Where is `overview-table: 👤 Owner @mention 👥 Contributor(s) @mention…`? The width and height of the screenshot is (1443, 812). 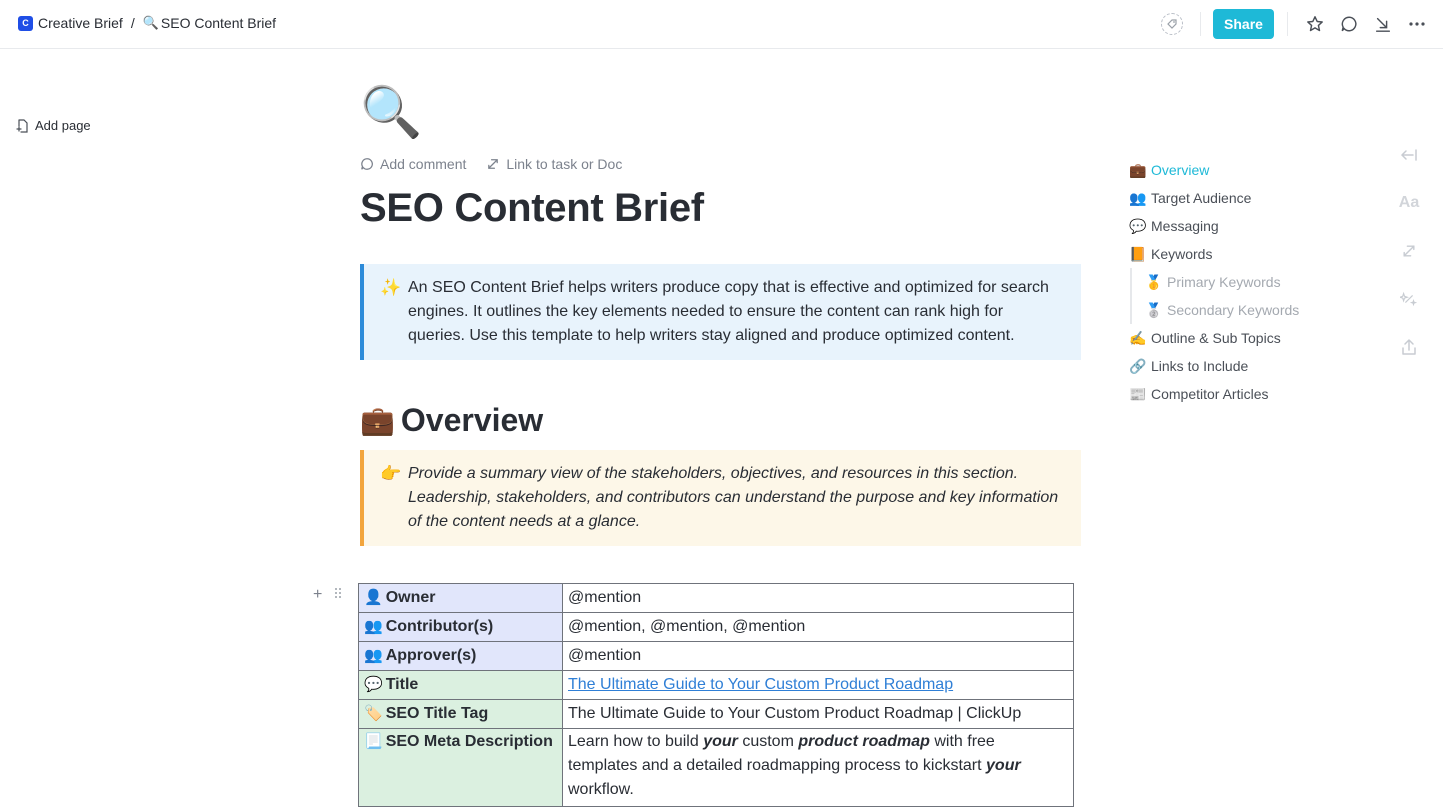 overview-table: 👤 Owner @mention 👥 Contributor(s) @mention… is located at coordinates (716, 695).